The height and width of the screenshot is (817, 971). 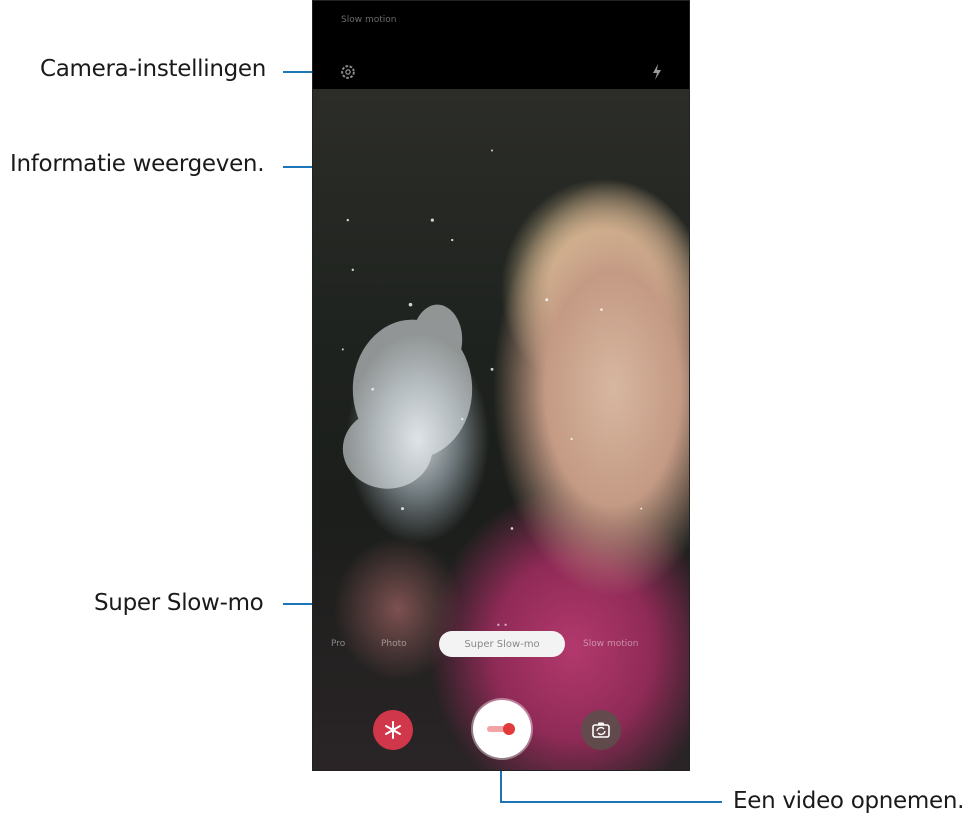 What do you see at coordinates (657, 72) in the screenshot?
I see `flash-icon` at bounding box center [657, 72].